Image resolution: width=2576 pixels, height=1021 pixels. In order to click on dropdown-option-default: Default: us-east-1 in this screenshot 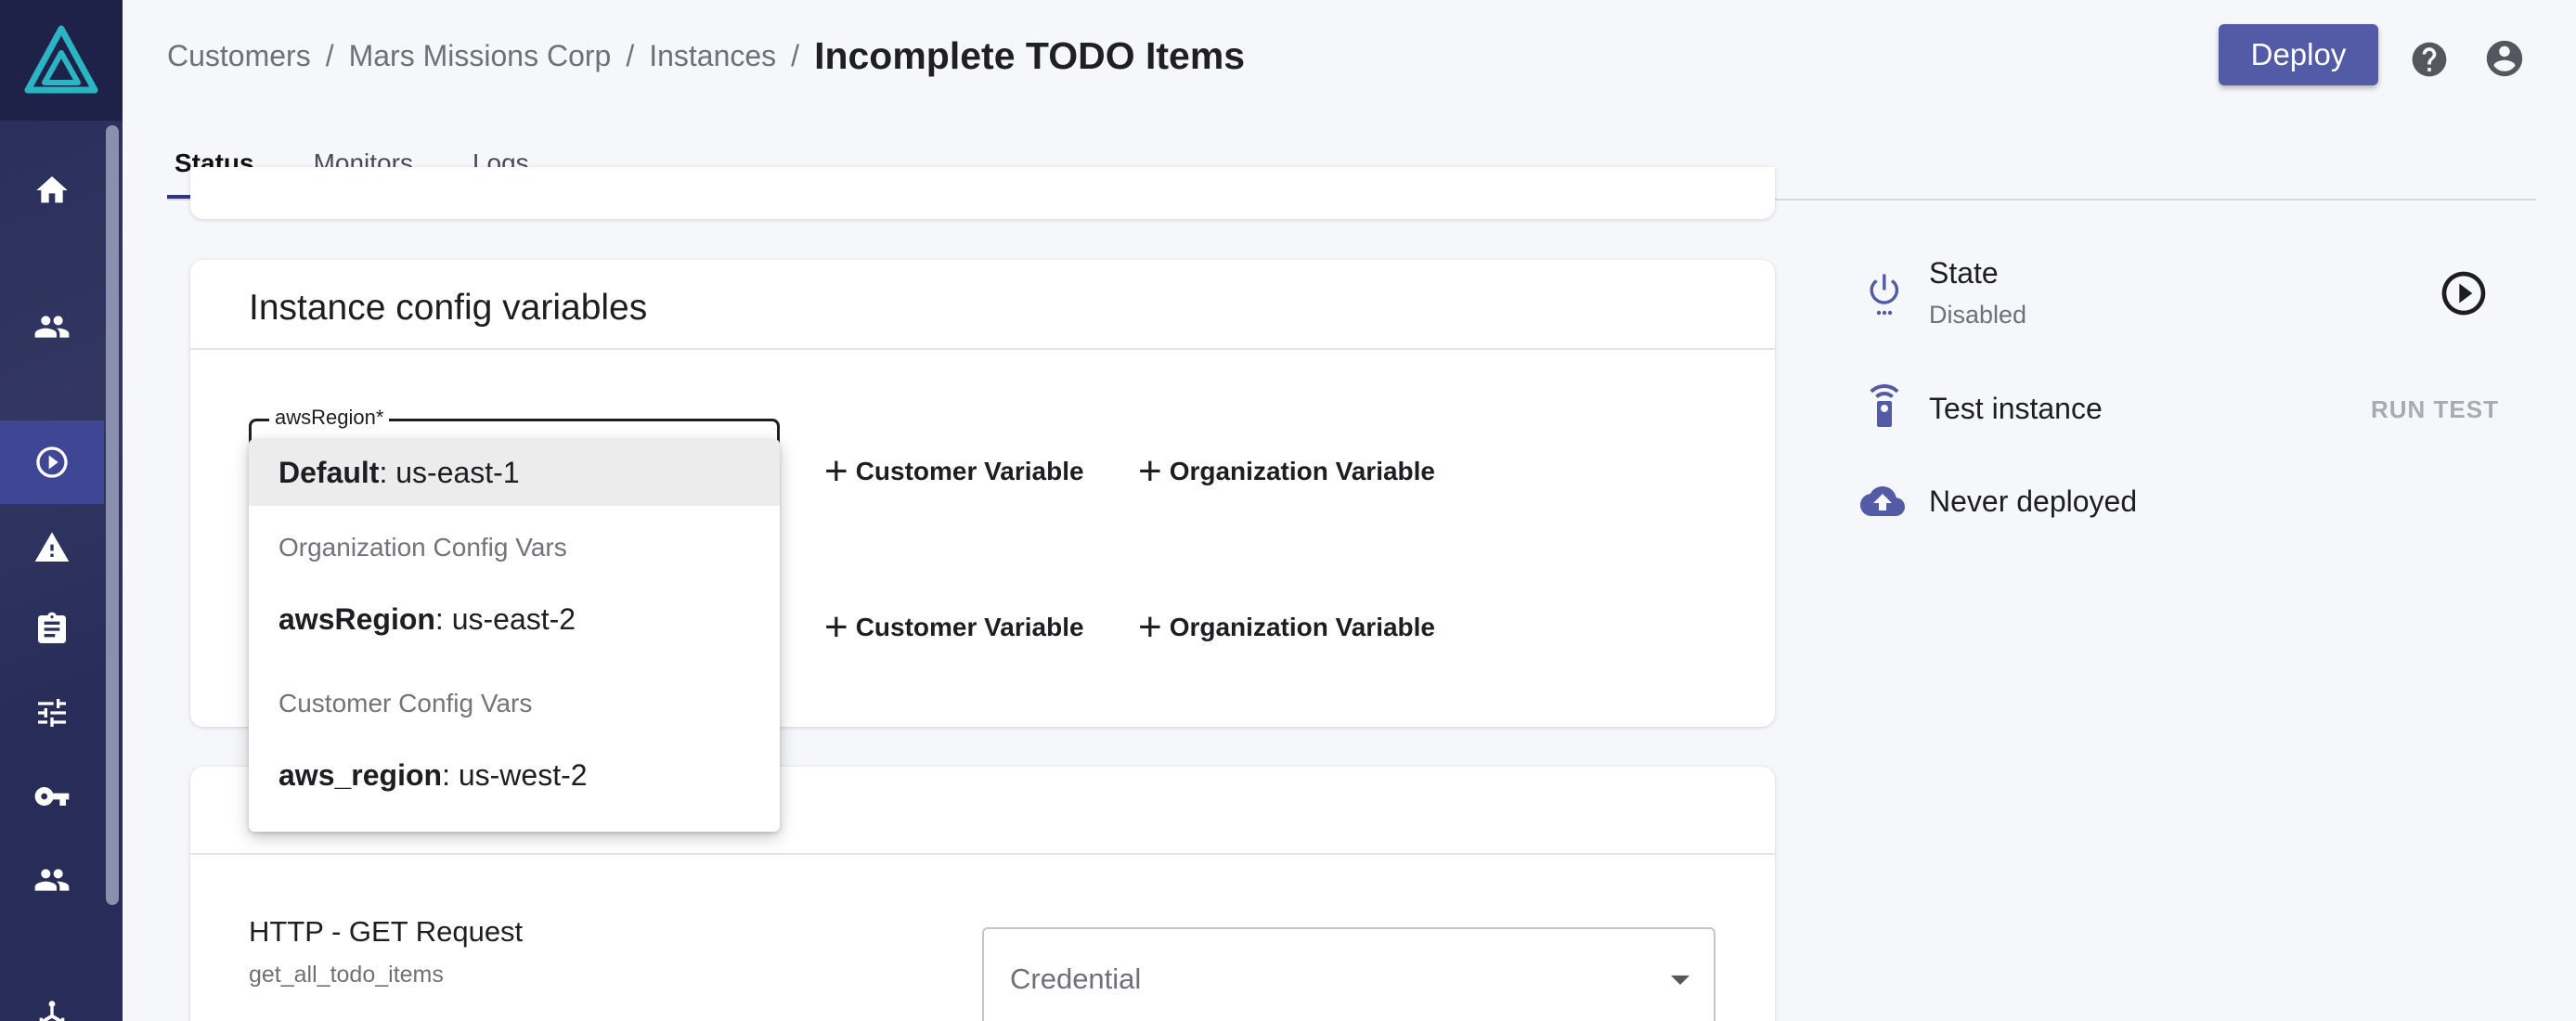, I will do `click(514, 472)`.